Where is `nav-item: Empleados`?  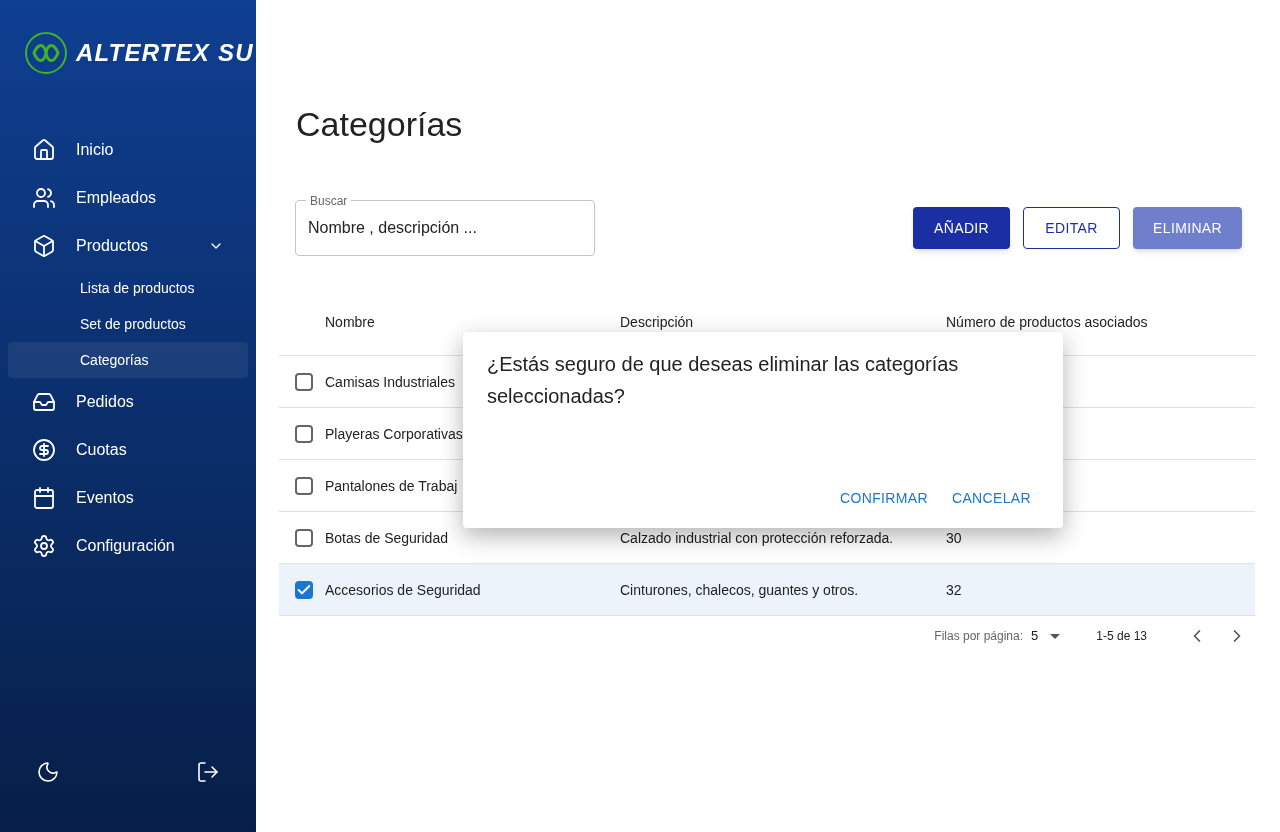
nav-item: Empleados is located at coordinates (128, 198).